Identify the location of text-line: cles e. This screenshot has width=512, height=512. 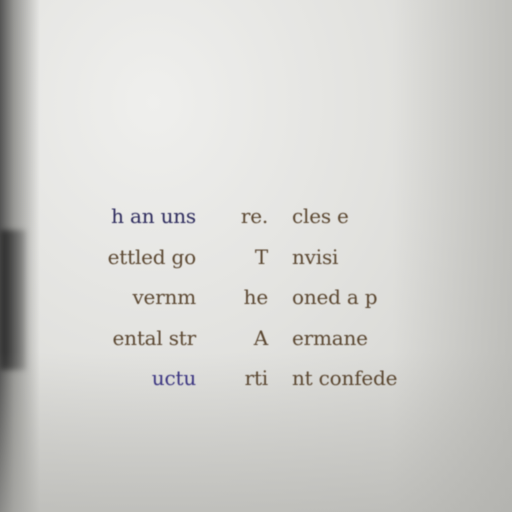
(320, 216).